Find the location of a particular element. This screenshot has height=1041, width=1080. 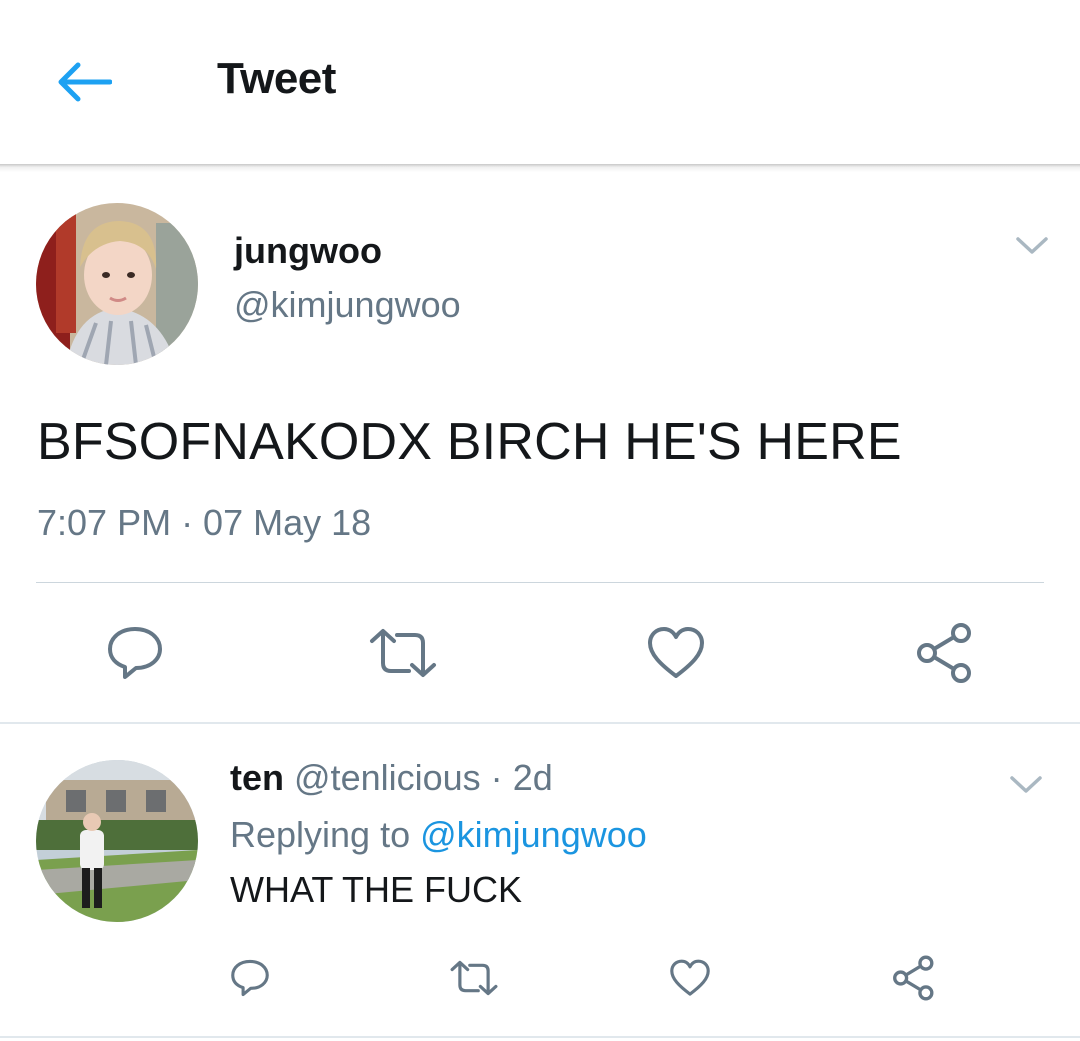

share-button is located at coordinates (945, 653).